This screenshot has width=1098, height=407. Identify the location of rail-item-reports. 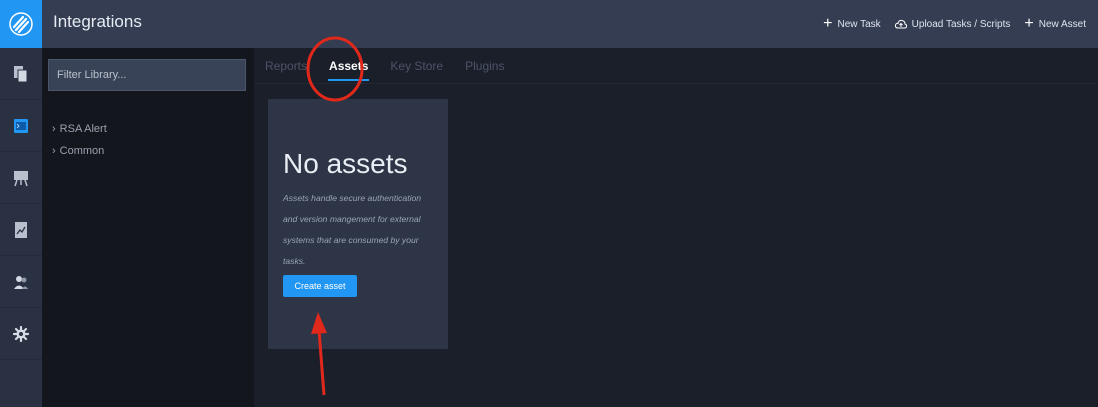
(21, 230).